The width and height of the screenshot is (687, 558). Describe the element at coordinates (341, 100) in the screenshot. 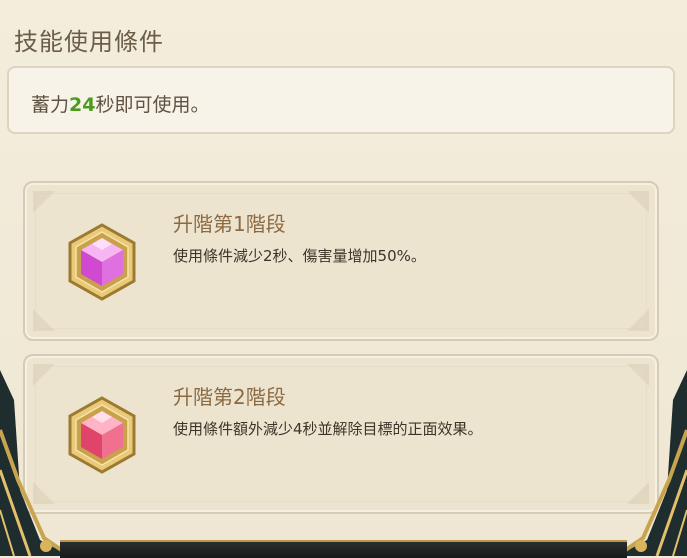

I see `condition-box: 蓄力24秒即可使用。` at that location.